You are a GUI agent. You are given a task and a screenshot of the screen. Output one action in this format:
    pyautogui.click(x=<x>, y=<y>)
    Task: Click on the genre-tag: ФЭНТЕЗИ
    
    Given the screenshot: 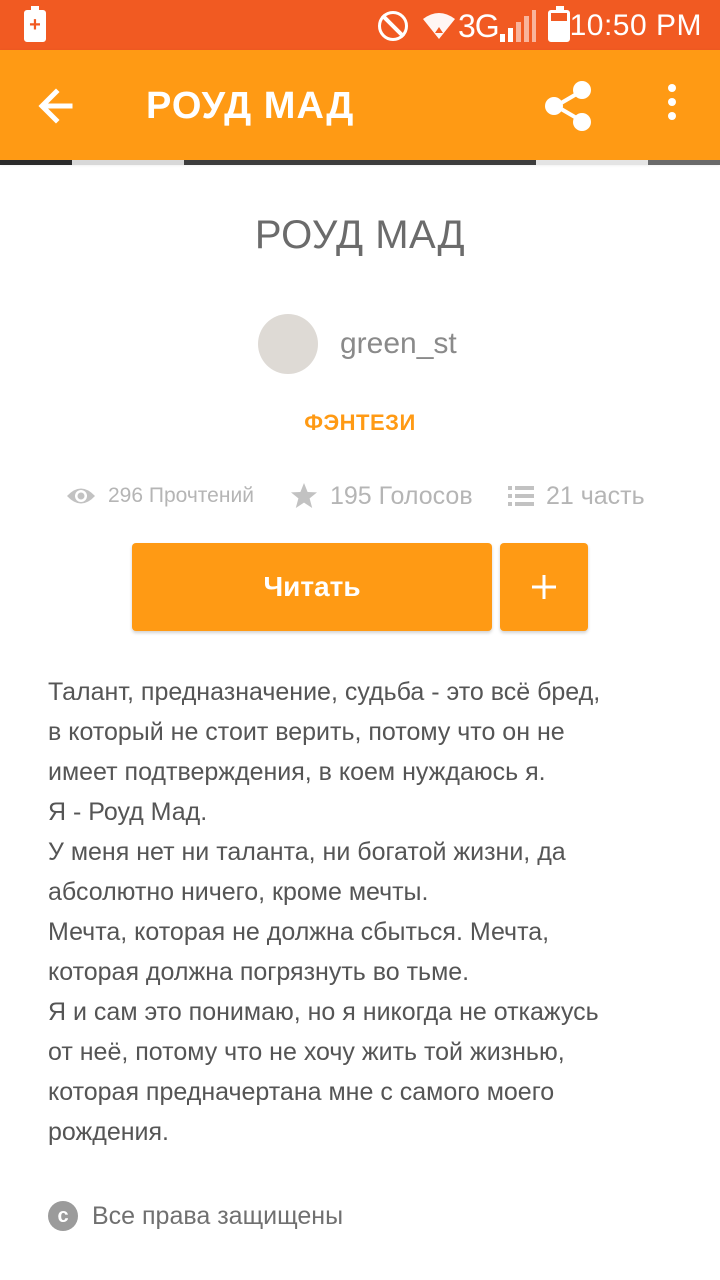 What is the action you would take?
    pyautogui.click(x=360, y=423)
    